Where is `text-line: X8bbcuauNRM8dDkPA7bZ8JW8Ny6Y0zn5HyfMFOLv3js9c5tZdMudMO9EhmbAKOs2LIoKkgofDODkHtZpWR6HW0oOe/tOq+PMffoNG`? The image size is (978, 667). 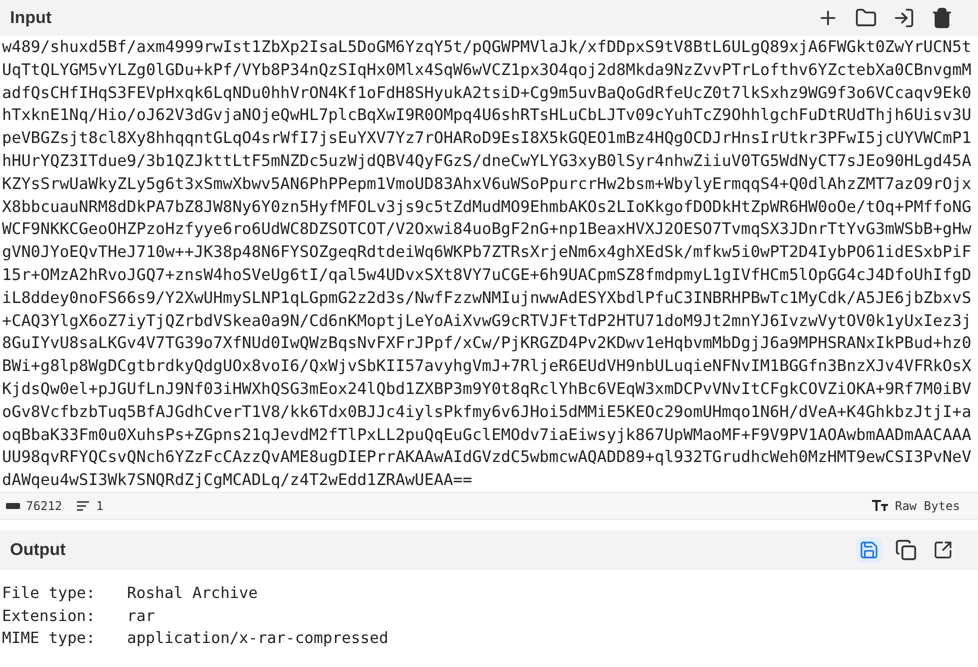 text-line: X8bbcuauNRM8dDkPA7bZ8JW8Ny6Y0zn5HyfMFOLv3js9c5tZdMudMO9EhmbAKOs2LIoKkgofDODkHtZpWR6HW0oOe/tOq+PMffoNG is located at coordinates (487, 207).